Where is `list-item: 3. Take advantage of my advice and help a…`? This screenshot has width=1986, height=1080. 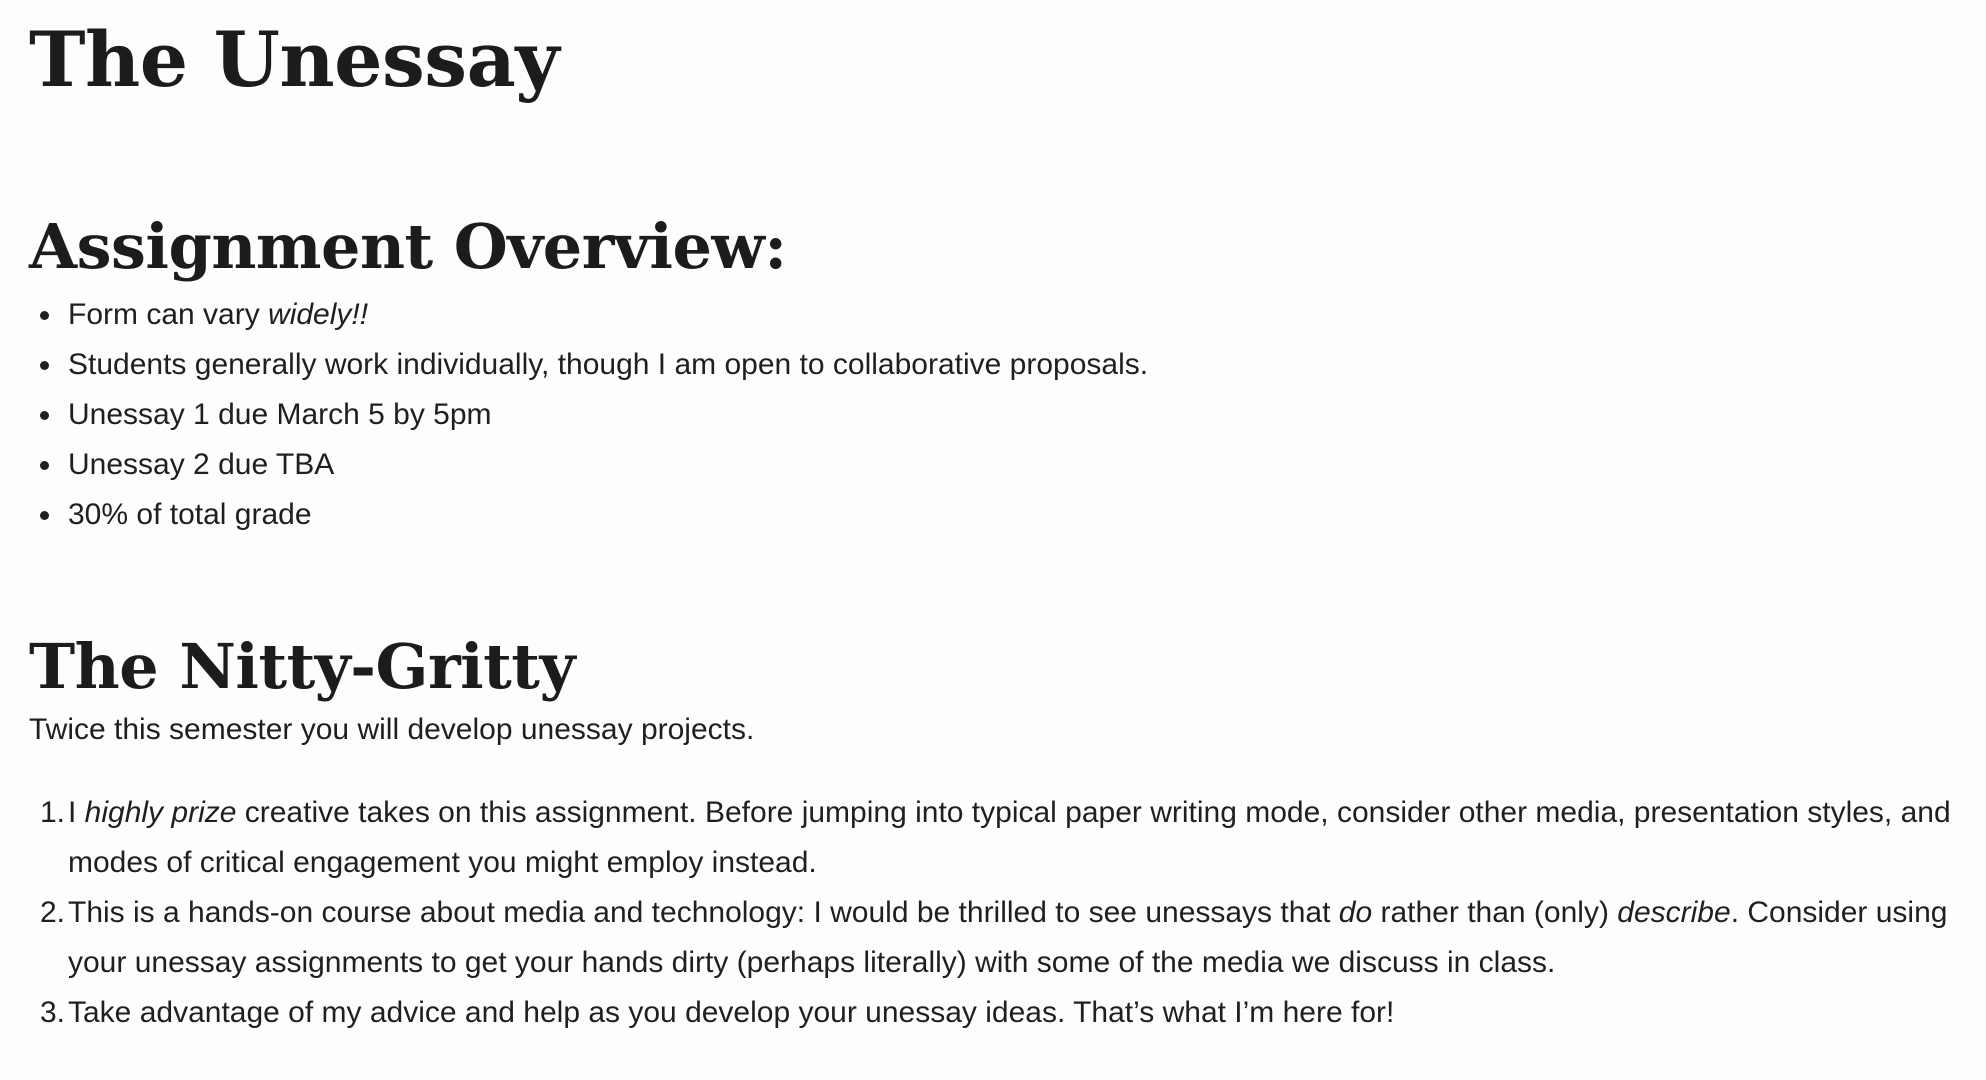 list-item: 3. Take advantage of my advice and help a… is located at coordinates (1013, 1013).